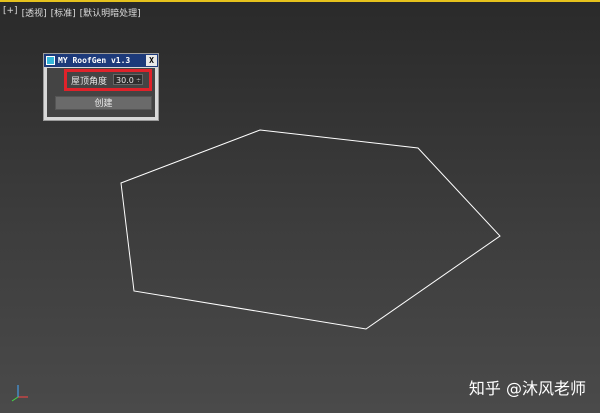 The width and height of the screenshot is (600, 413). What do you see at coordinates (103, 103) in the screenshot?
I see `create-button: 创建` at bounding box center [103, 103].